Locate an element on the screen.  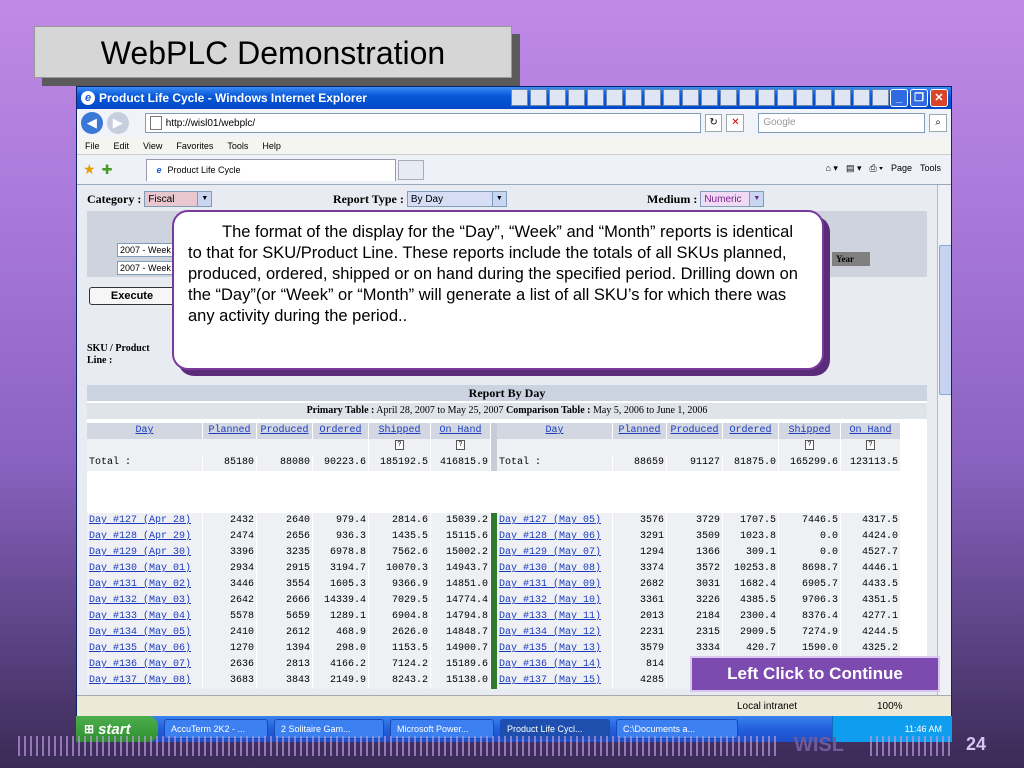
favorites-star-icon: ★ is located at coordinates (89, 169).